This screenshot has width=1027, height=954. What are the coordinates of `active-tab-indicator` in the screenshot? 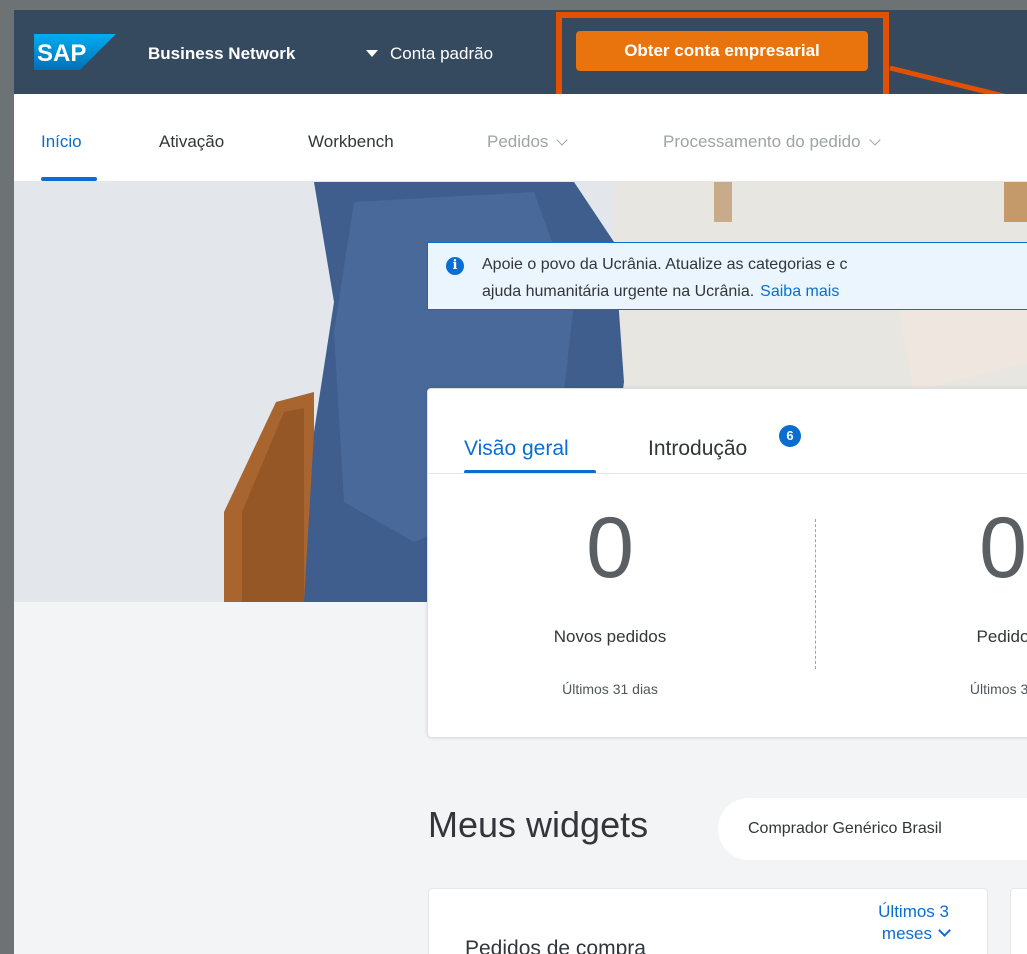 It's located at (69, 179).